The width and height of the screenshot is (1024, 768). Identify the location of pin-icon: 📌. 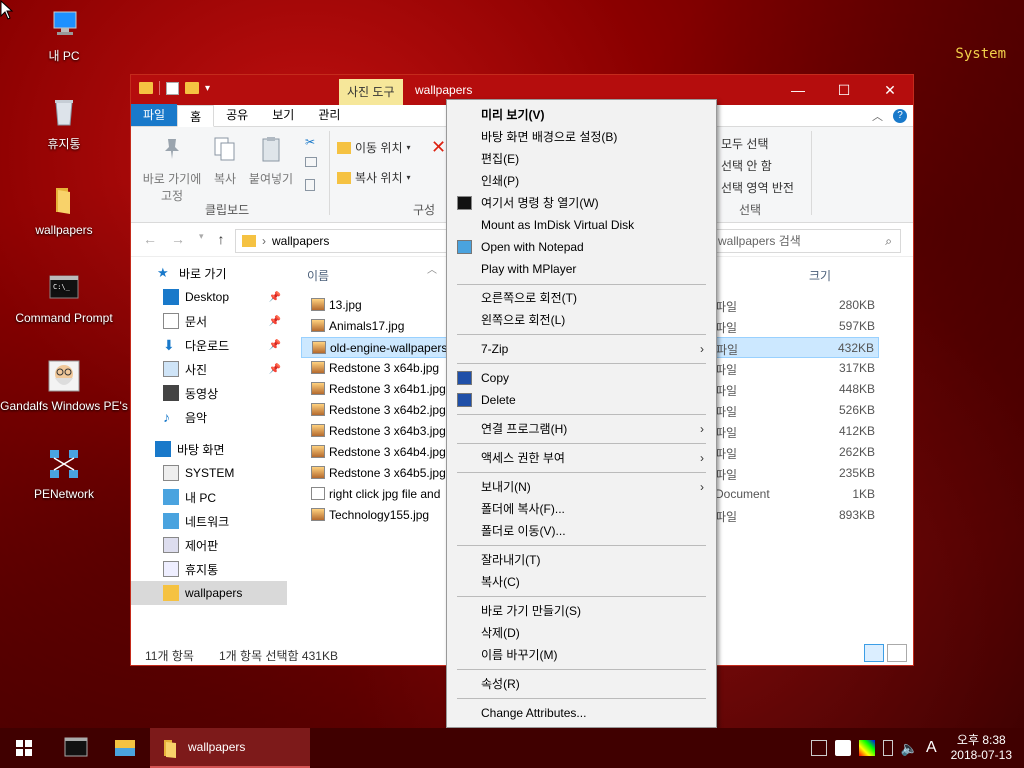
(274, 321).